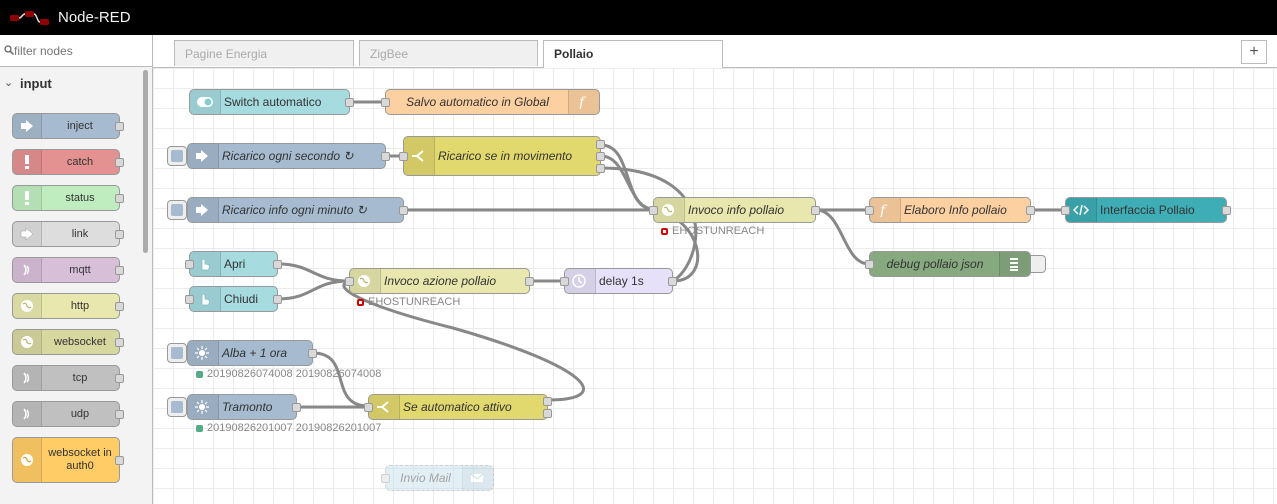 The image size is (1277, 504). Describe the element at coordinates (437, 478) in the screenshot. I see `node-invio-mail: Invio Mail` at that location.